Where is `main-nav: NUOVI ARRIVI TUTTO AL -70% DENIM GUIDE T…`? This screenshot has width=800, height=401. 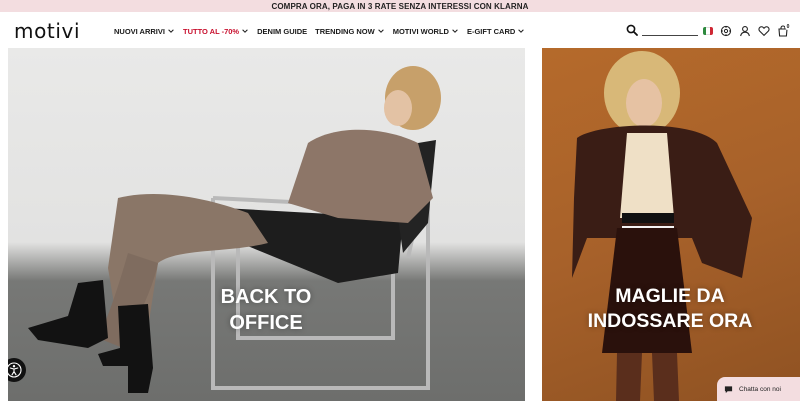
main-nav: NUOVI ARRIVI TUTTO AL -70% DENIM GUIDE T… is located at coordinates (323, 31).